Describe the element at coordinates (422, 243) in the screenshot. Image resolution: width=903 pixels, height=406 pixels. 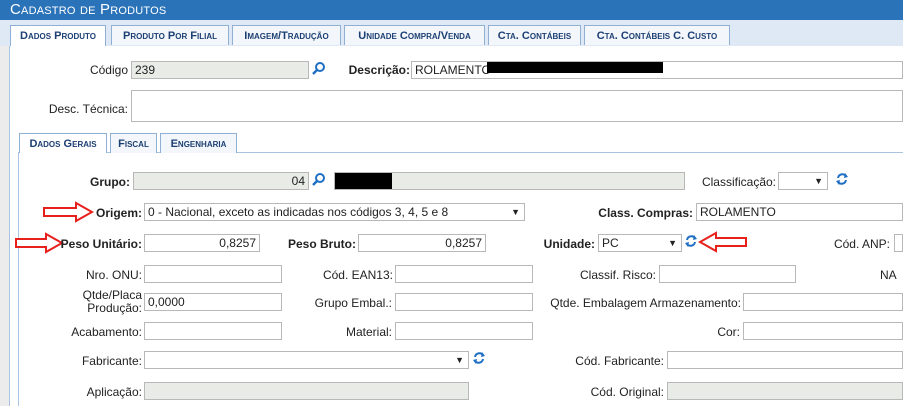
I see `peso-bruto-input: 0,8257` at that location.